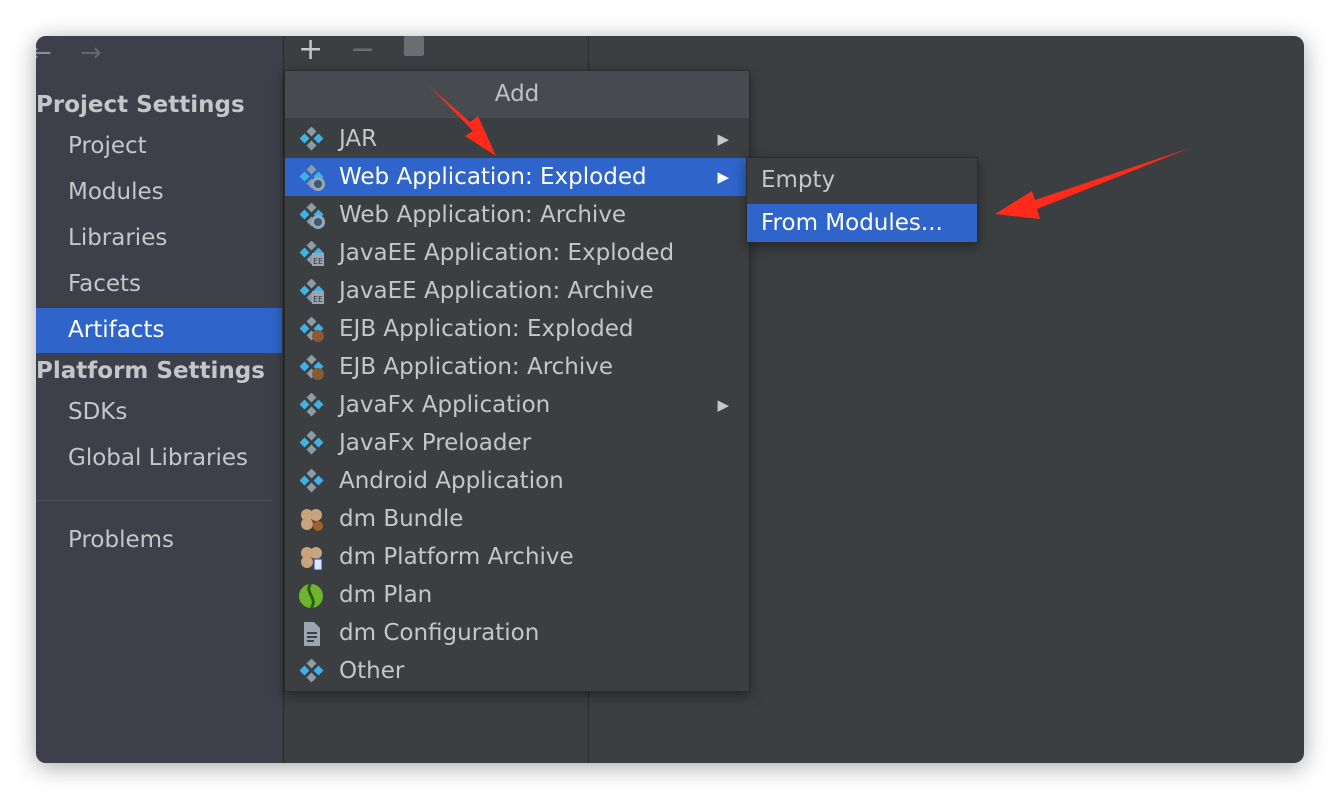  Describe the element at coordinates (436, 53) in the screenshot. I see `toolbar: + −` at that location.